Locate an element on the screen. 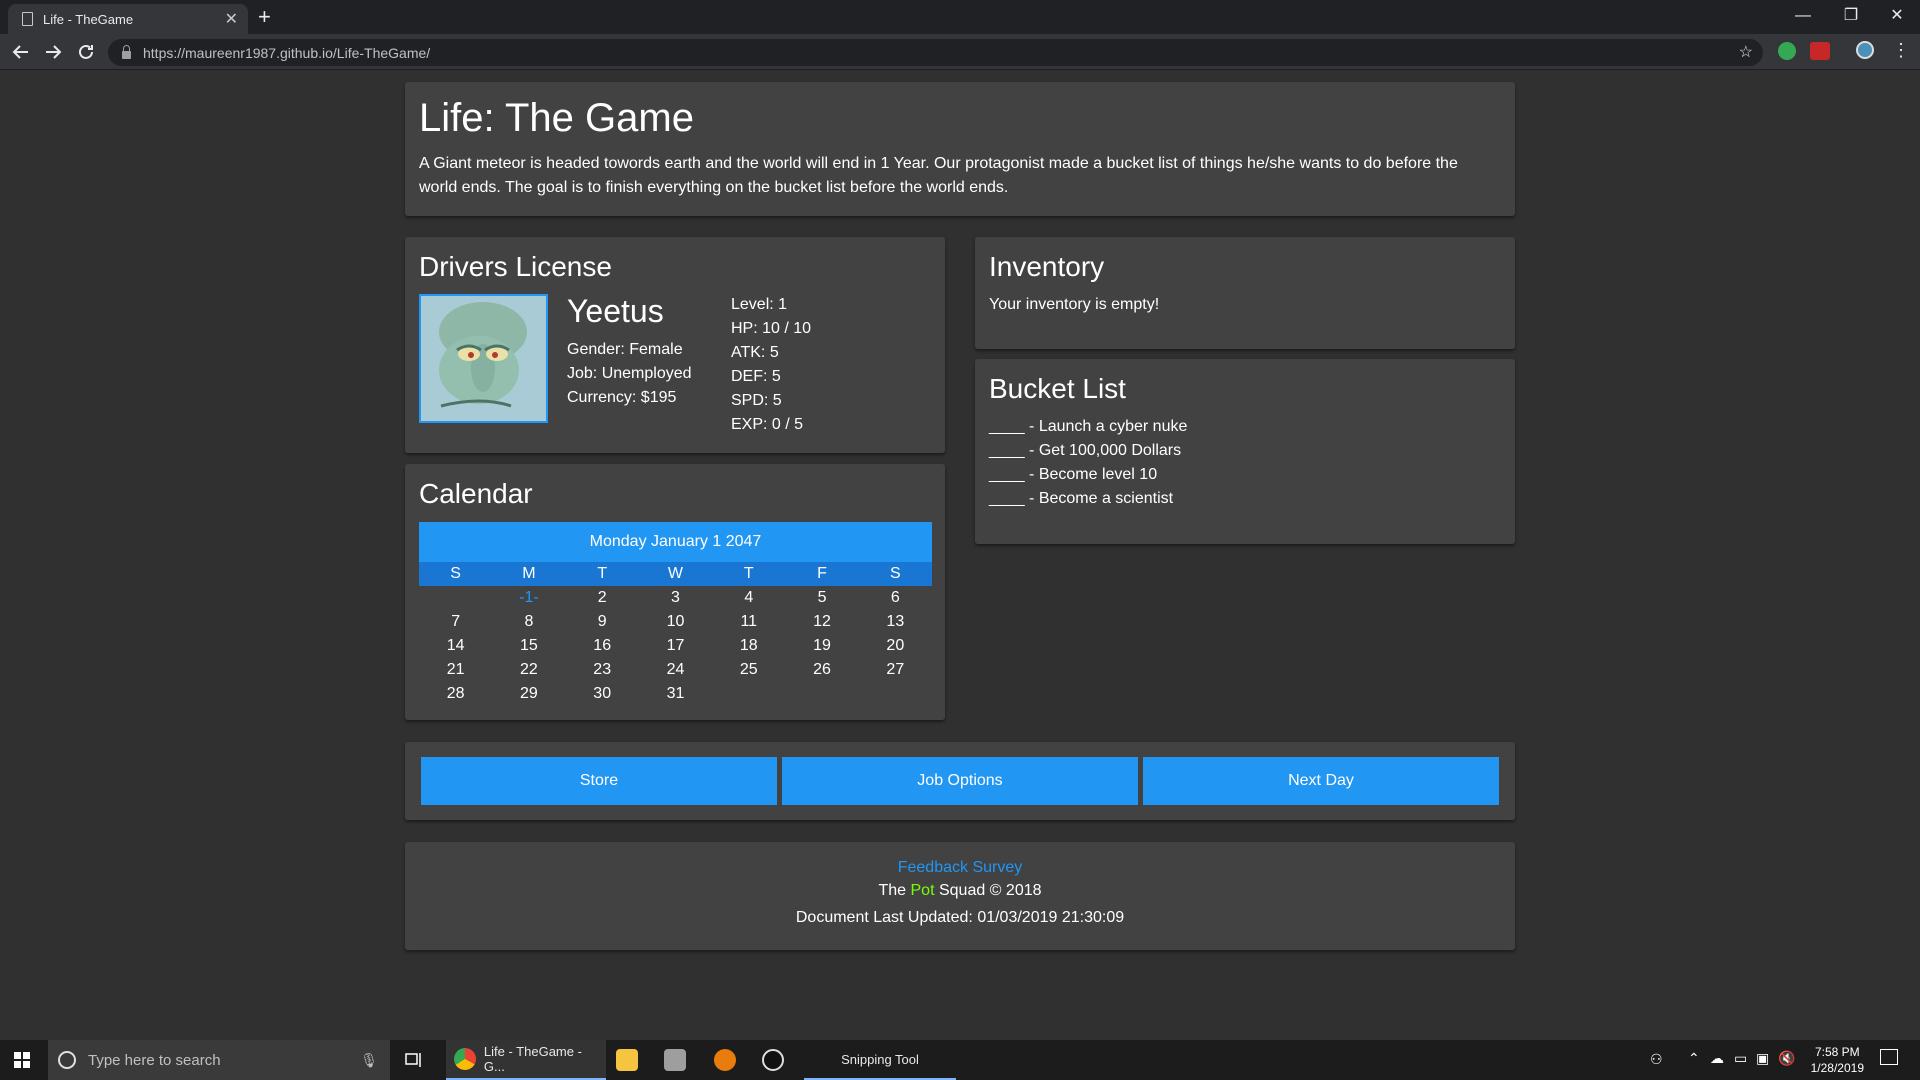 This screenshot has width=1920, height=1080. battery-icon: ▭ is located at coordinates (1740, 1058).